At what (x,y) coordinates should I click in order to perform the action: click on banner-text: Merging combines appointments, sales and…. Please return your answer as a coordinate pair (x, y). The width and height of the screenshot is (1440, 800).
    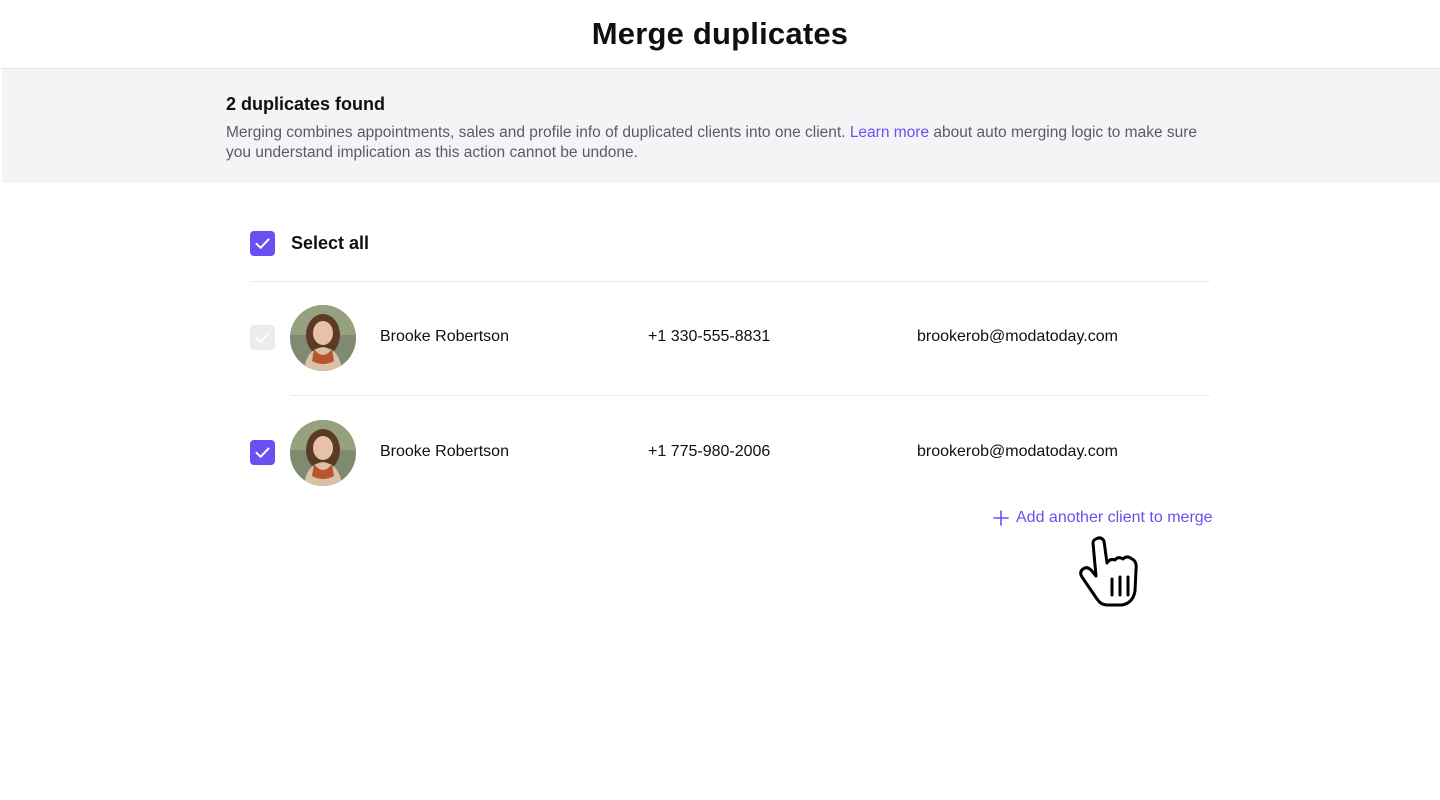
    Looking at the image, I should click on (721, 143).